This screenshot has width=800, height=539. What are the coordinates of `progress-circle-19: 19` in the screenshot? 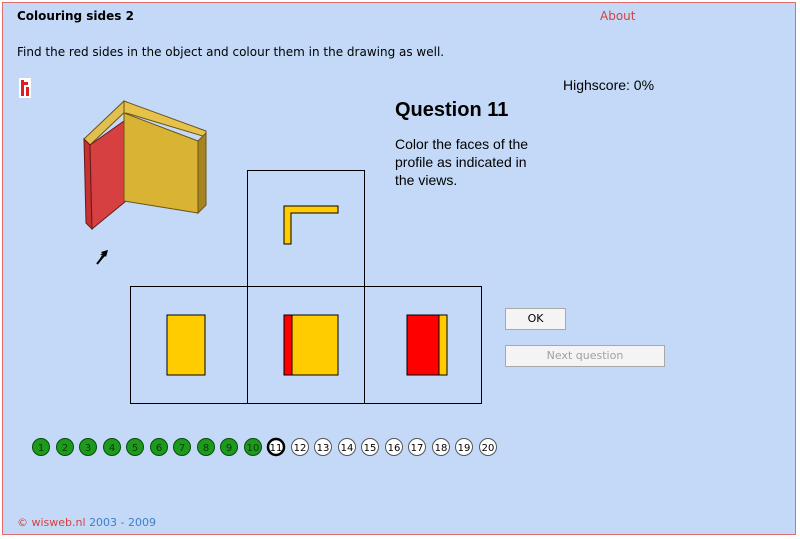 It's located at (464, 447).